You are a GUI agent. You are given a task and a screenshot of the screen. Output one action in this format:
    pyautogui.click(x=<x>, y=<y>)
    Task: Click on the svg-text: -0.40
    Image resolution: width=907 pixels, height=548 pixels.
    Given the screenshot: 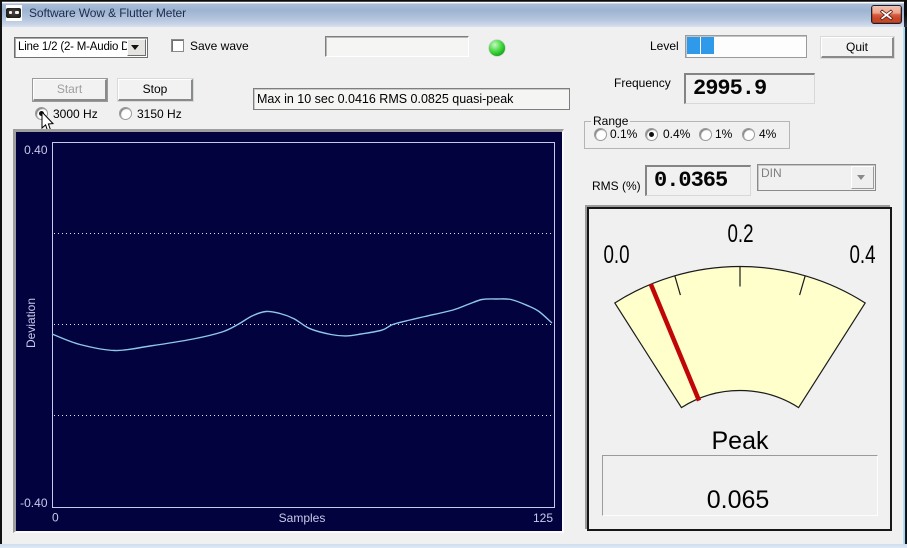 What is the action you would take?
    pyautogui.click(x=34, y=503)
    